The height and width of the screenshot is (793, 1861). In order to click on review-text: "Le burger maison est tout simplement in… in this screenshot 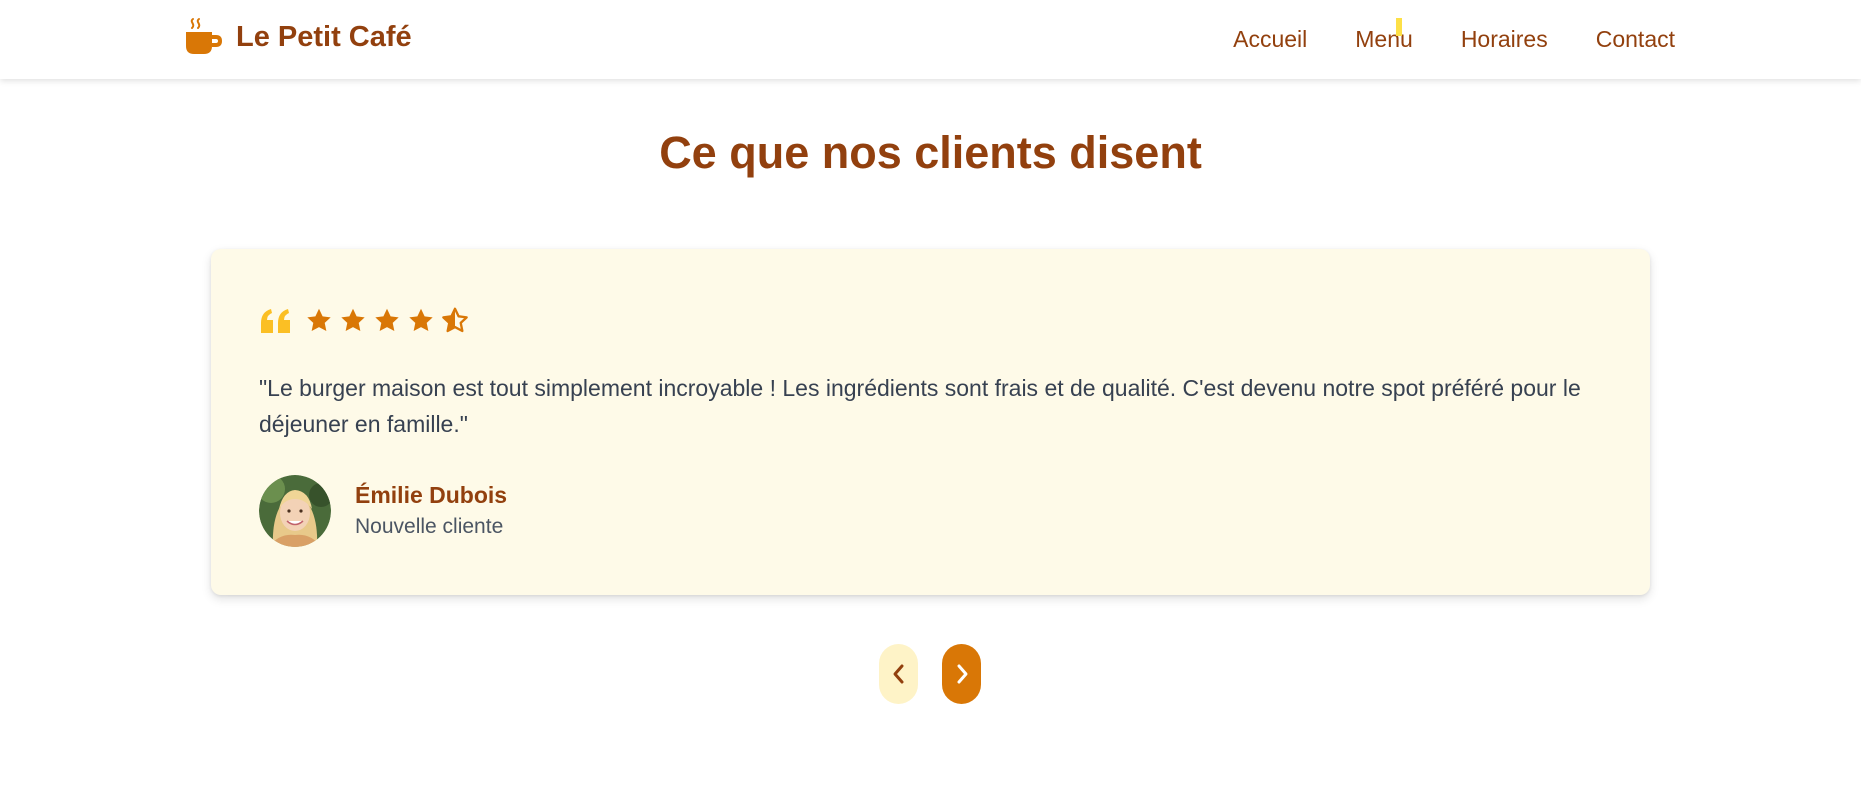, I will do `click(920, 406)`.